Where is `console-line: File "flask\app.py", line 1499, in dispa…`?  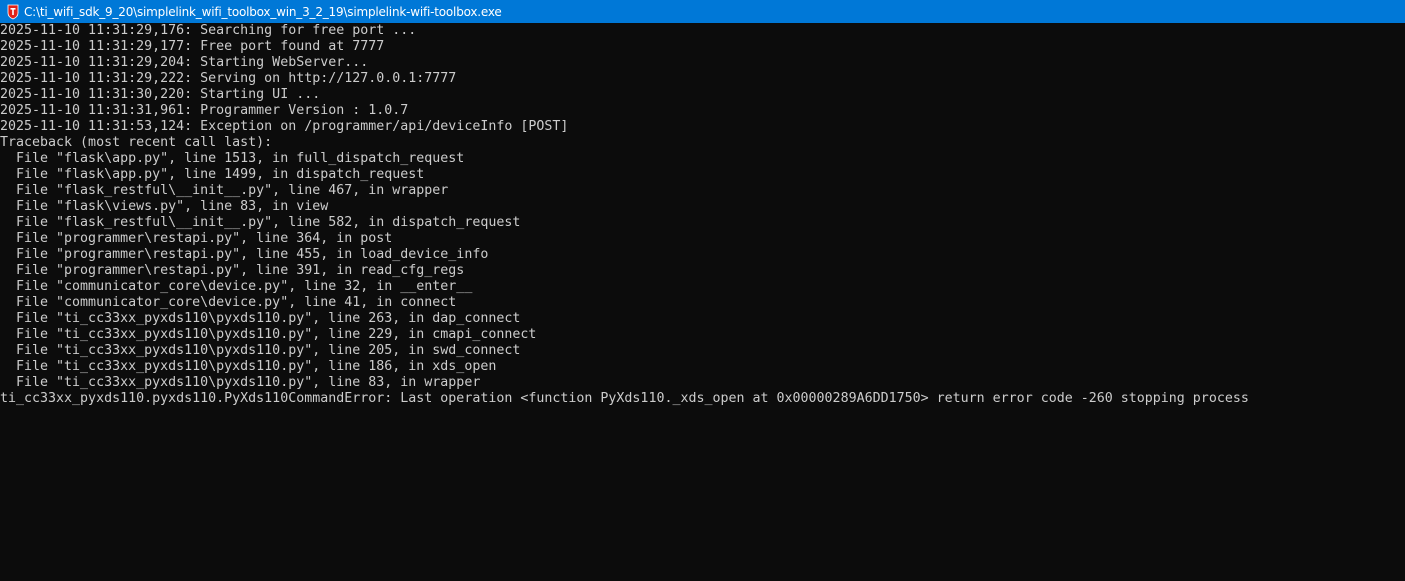
console-line: File "flask\app.py", line 1499, in dispa… is located at coordinates (212, 174).